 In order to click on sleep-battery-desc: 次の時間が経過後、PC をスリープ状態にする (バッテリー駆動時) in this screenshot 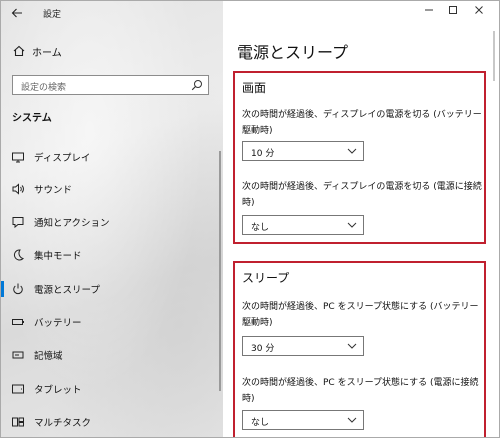, I will do `click(360, 315)`.